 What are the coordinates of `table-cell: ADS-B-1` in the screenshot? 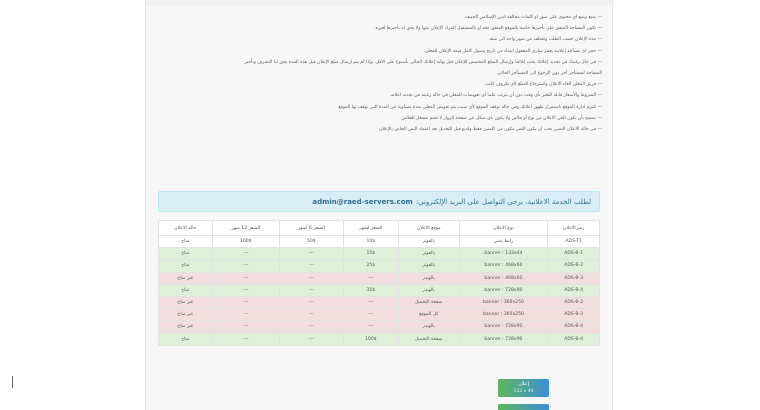 It's located at (573, 254).